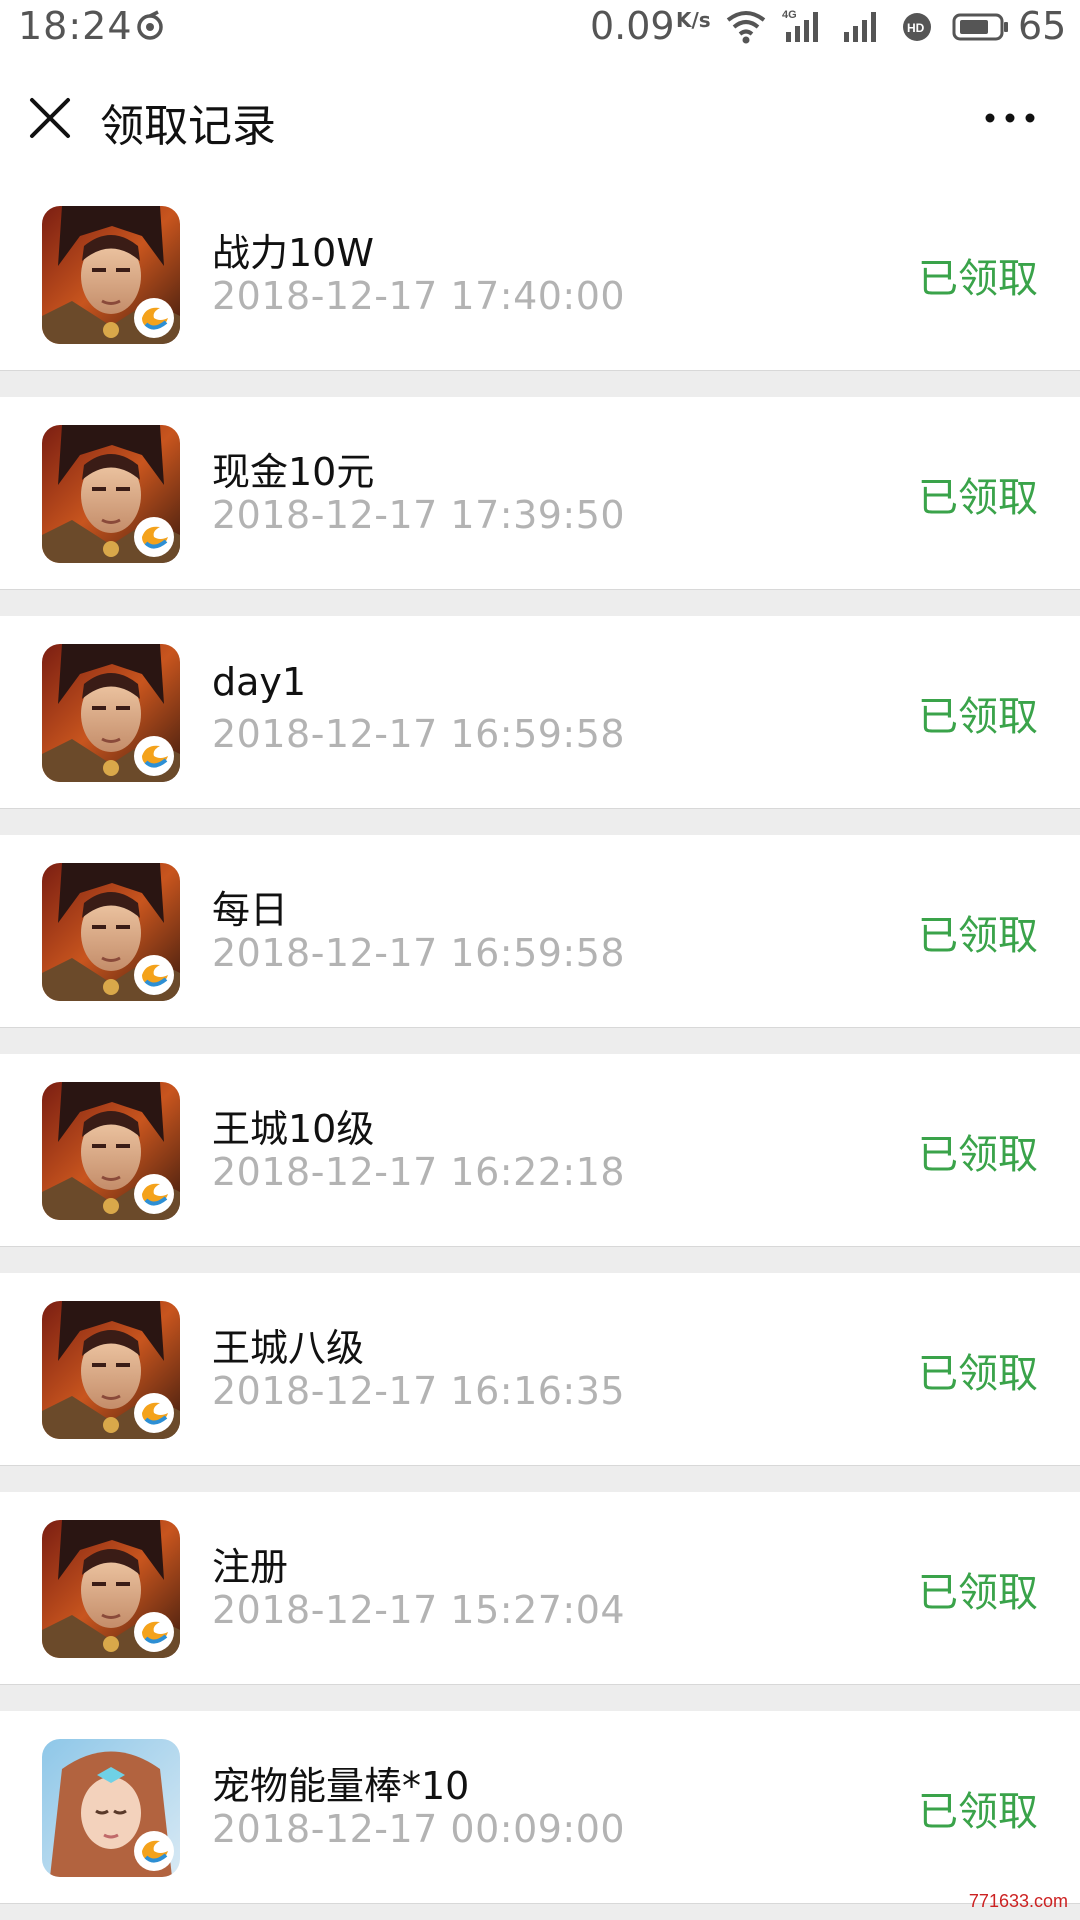 Image resolution: width=1080 pixels, height=1920 pixels. Describe the element at coordinates (540, 28) in the screenshot. I see `status-bar: 18:24 0.09 K/s 4G HD 65` at that location.